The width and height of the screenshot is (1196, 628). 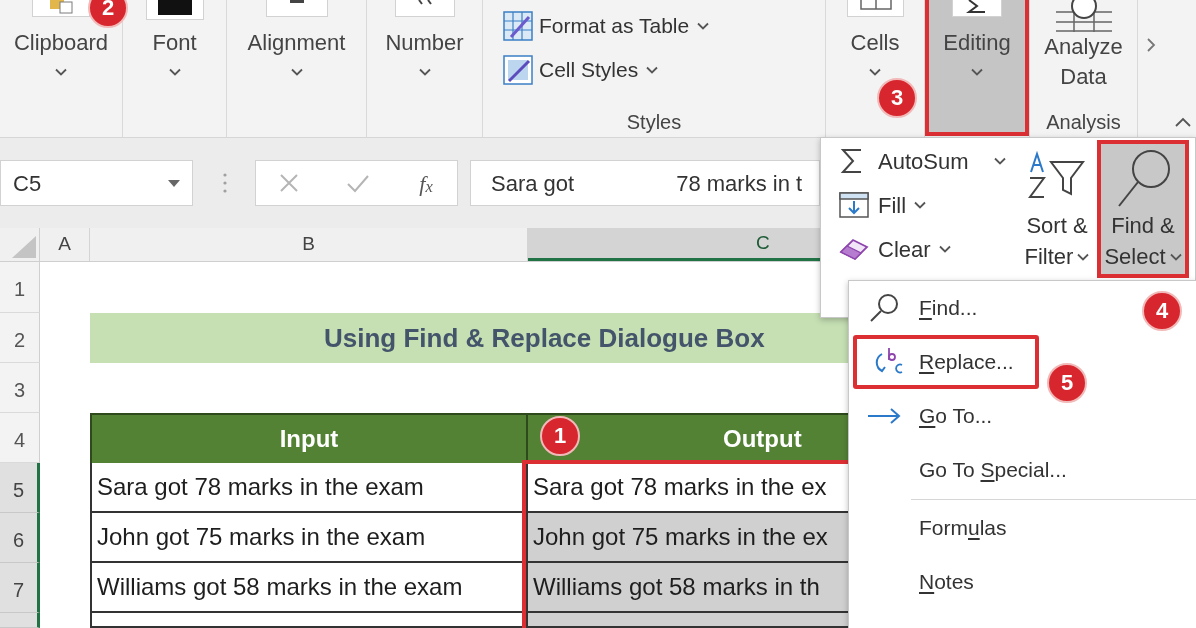 What do you see at coordinates (1151, 45) in the screenshot?
I see `chevron-right-icon` at bounding box center [1151, 45].